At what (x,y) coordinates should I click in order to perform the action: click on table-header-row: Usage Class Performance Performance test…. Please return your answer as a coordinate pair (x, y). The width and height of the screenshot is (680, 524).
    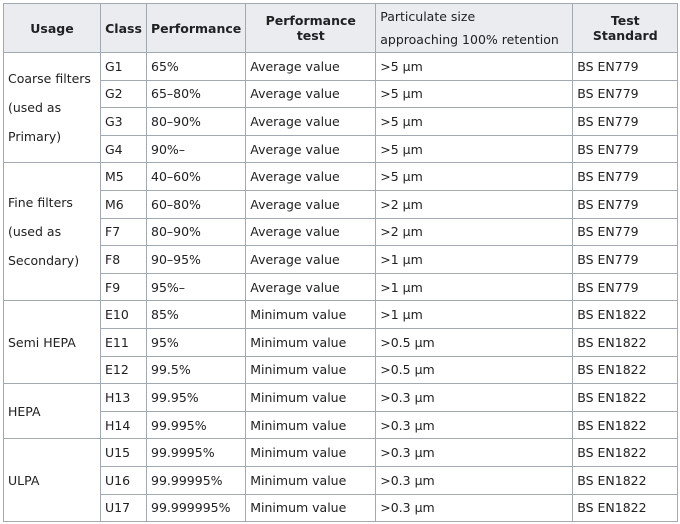
    Looking at the image, I should click on (341, 28).